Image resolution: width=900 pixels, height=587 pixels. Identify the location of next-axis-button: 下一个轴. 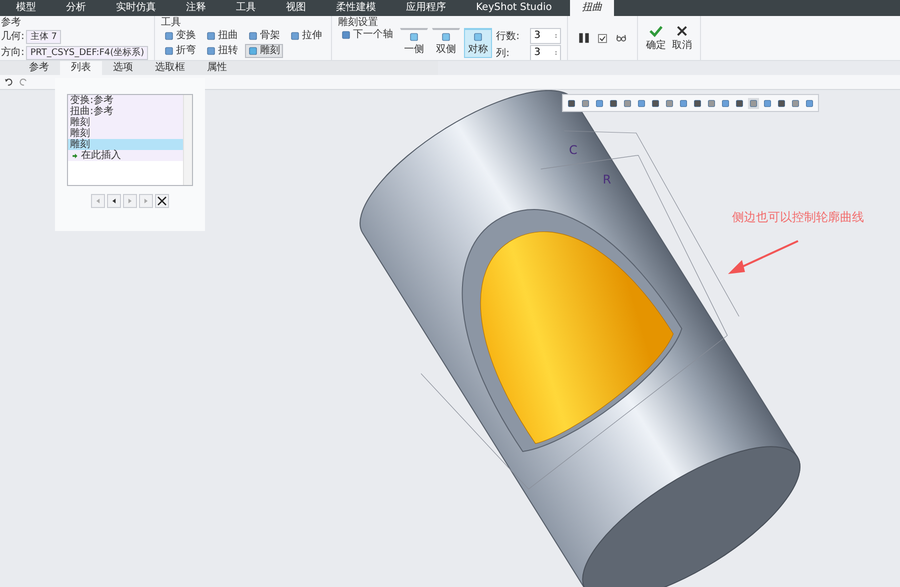
(367, 35).